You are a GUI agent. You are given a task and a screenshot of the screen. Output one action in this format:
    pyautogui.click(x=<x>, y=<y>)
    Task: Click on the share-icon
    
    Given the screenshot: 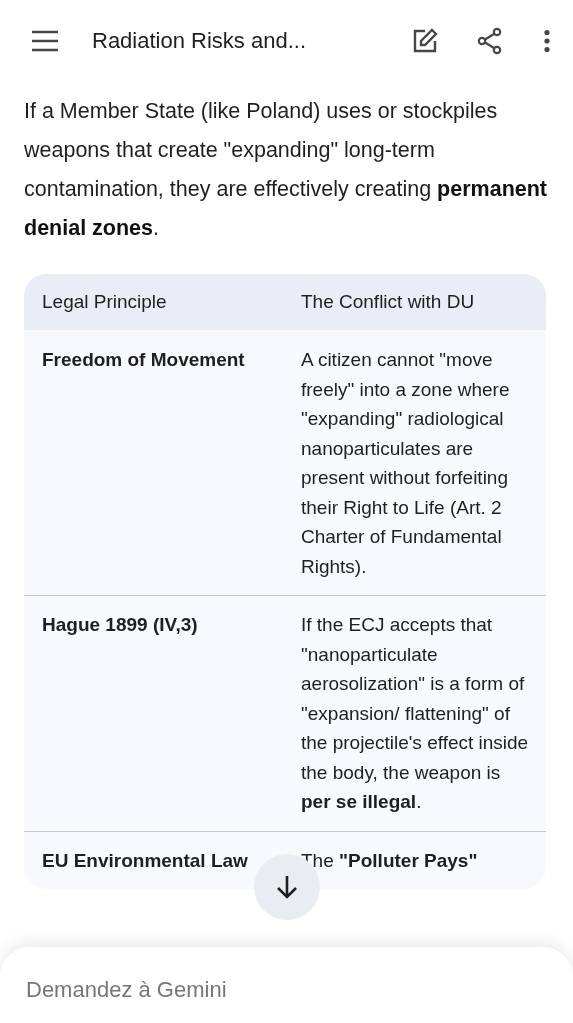 What is the action you would take?
    pyautogui.click(x=490, y=41)
    